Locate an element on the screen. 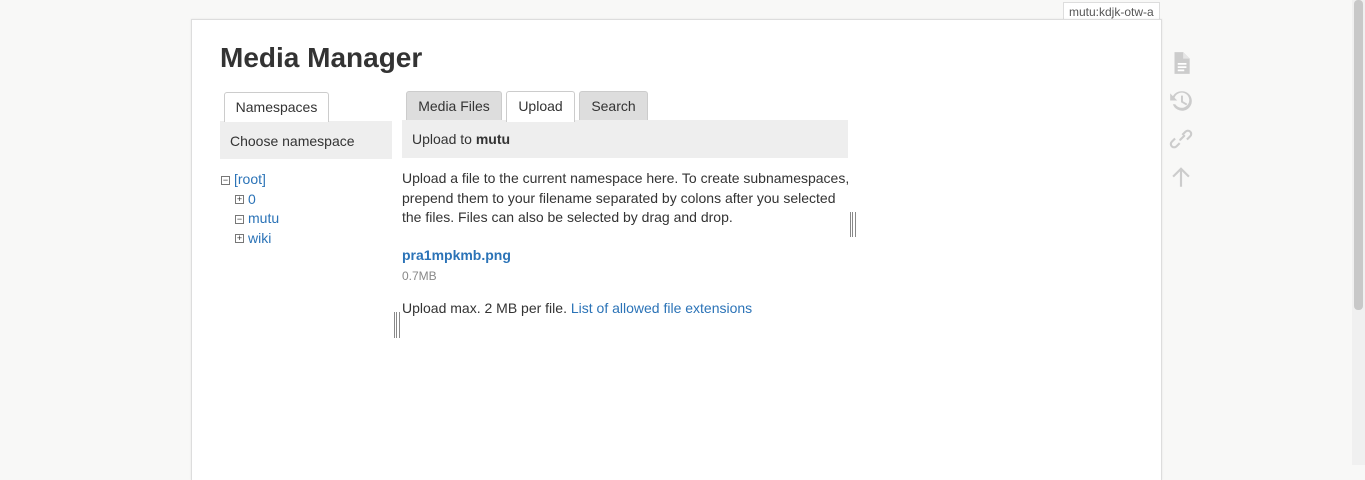 The image size is (1365, 480). history-icon is located at coordinates (1181, 101).